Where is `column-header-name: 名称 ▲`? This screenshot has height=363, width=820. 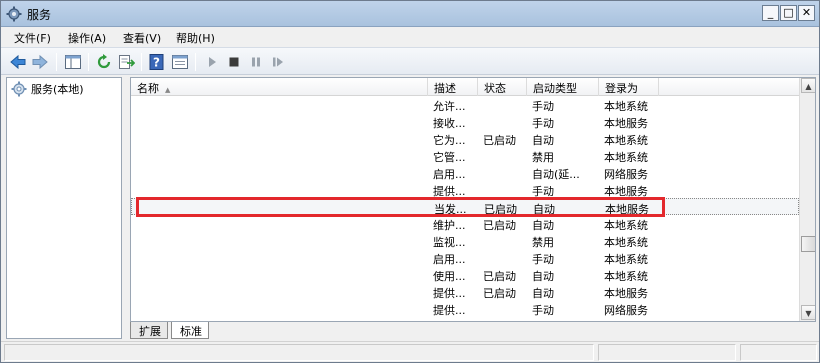
column-header-name: 名称 ▲ is located at coordinates (279, 87).